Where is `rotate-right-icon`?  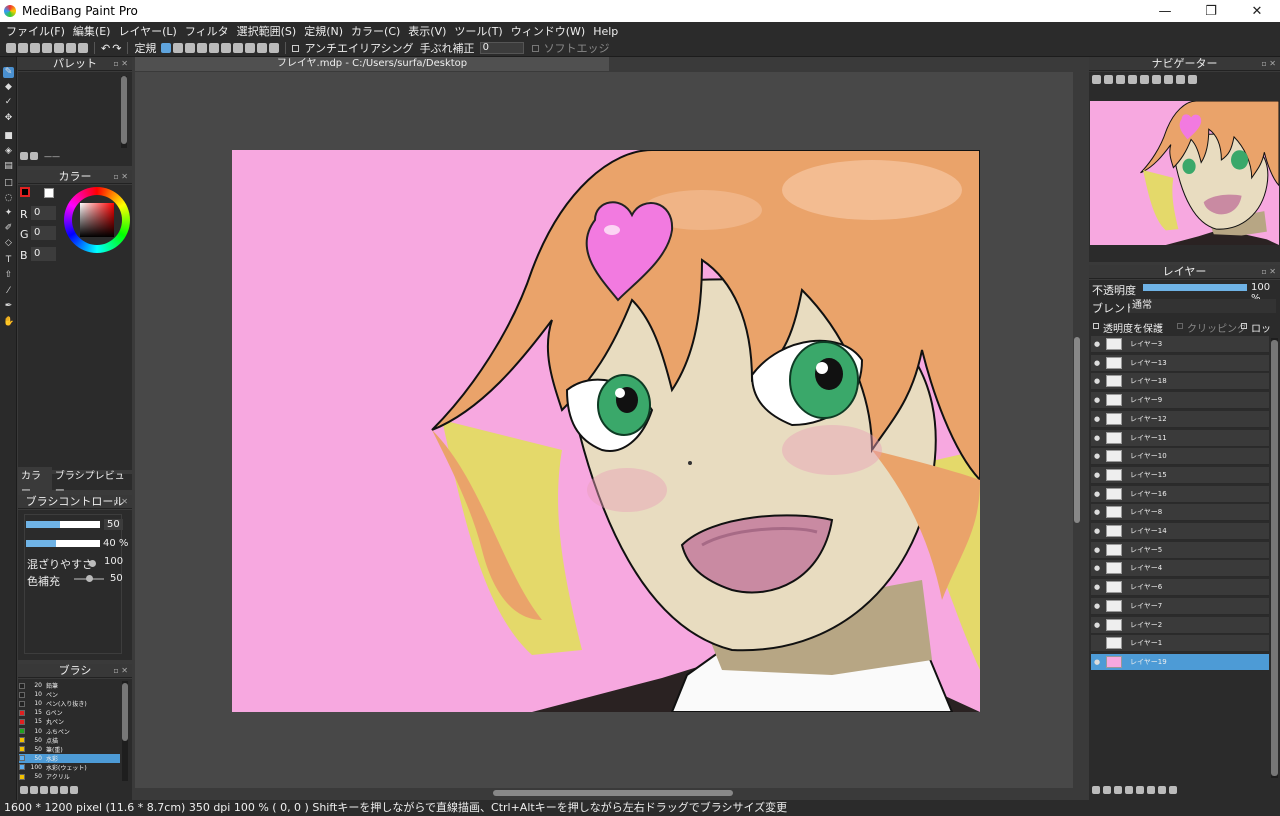 rotate-right-icon is located at coordinates (1156, 79).